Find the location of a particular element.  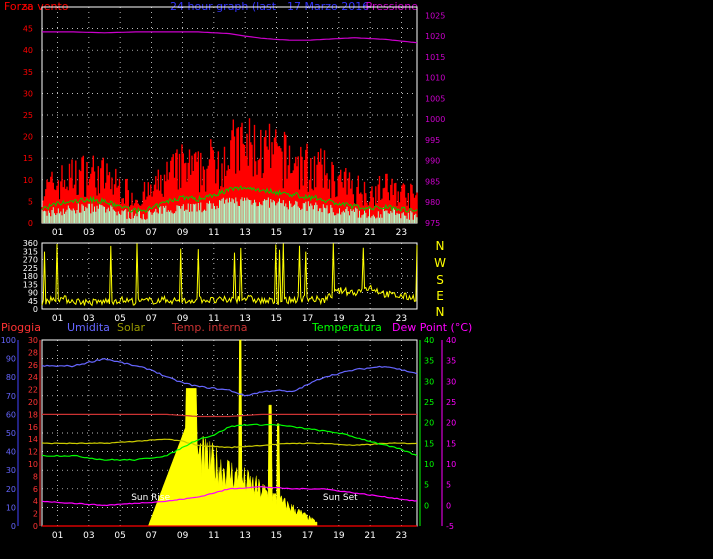

wind-axis-tick-label: 0 is located at coordinates (30, 223).